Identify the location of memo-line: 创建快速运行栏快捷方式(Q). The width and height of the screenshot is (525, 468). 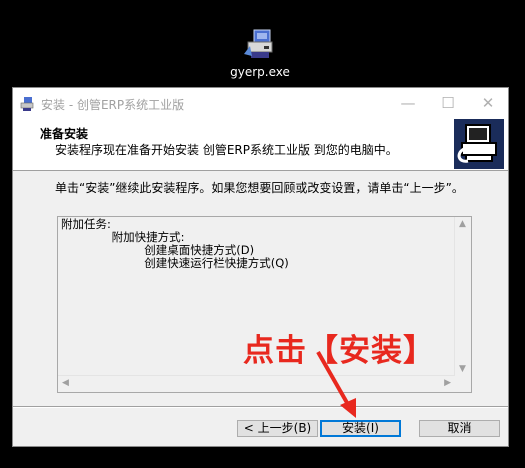
(202, 263).